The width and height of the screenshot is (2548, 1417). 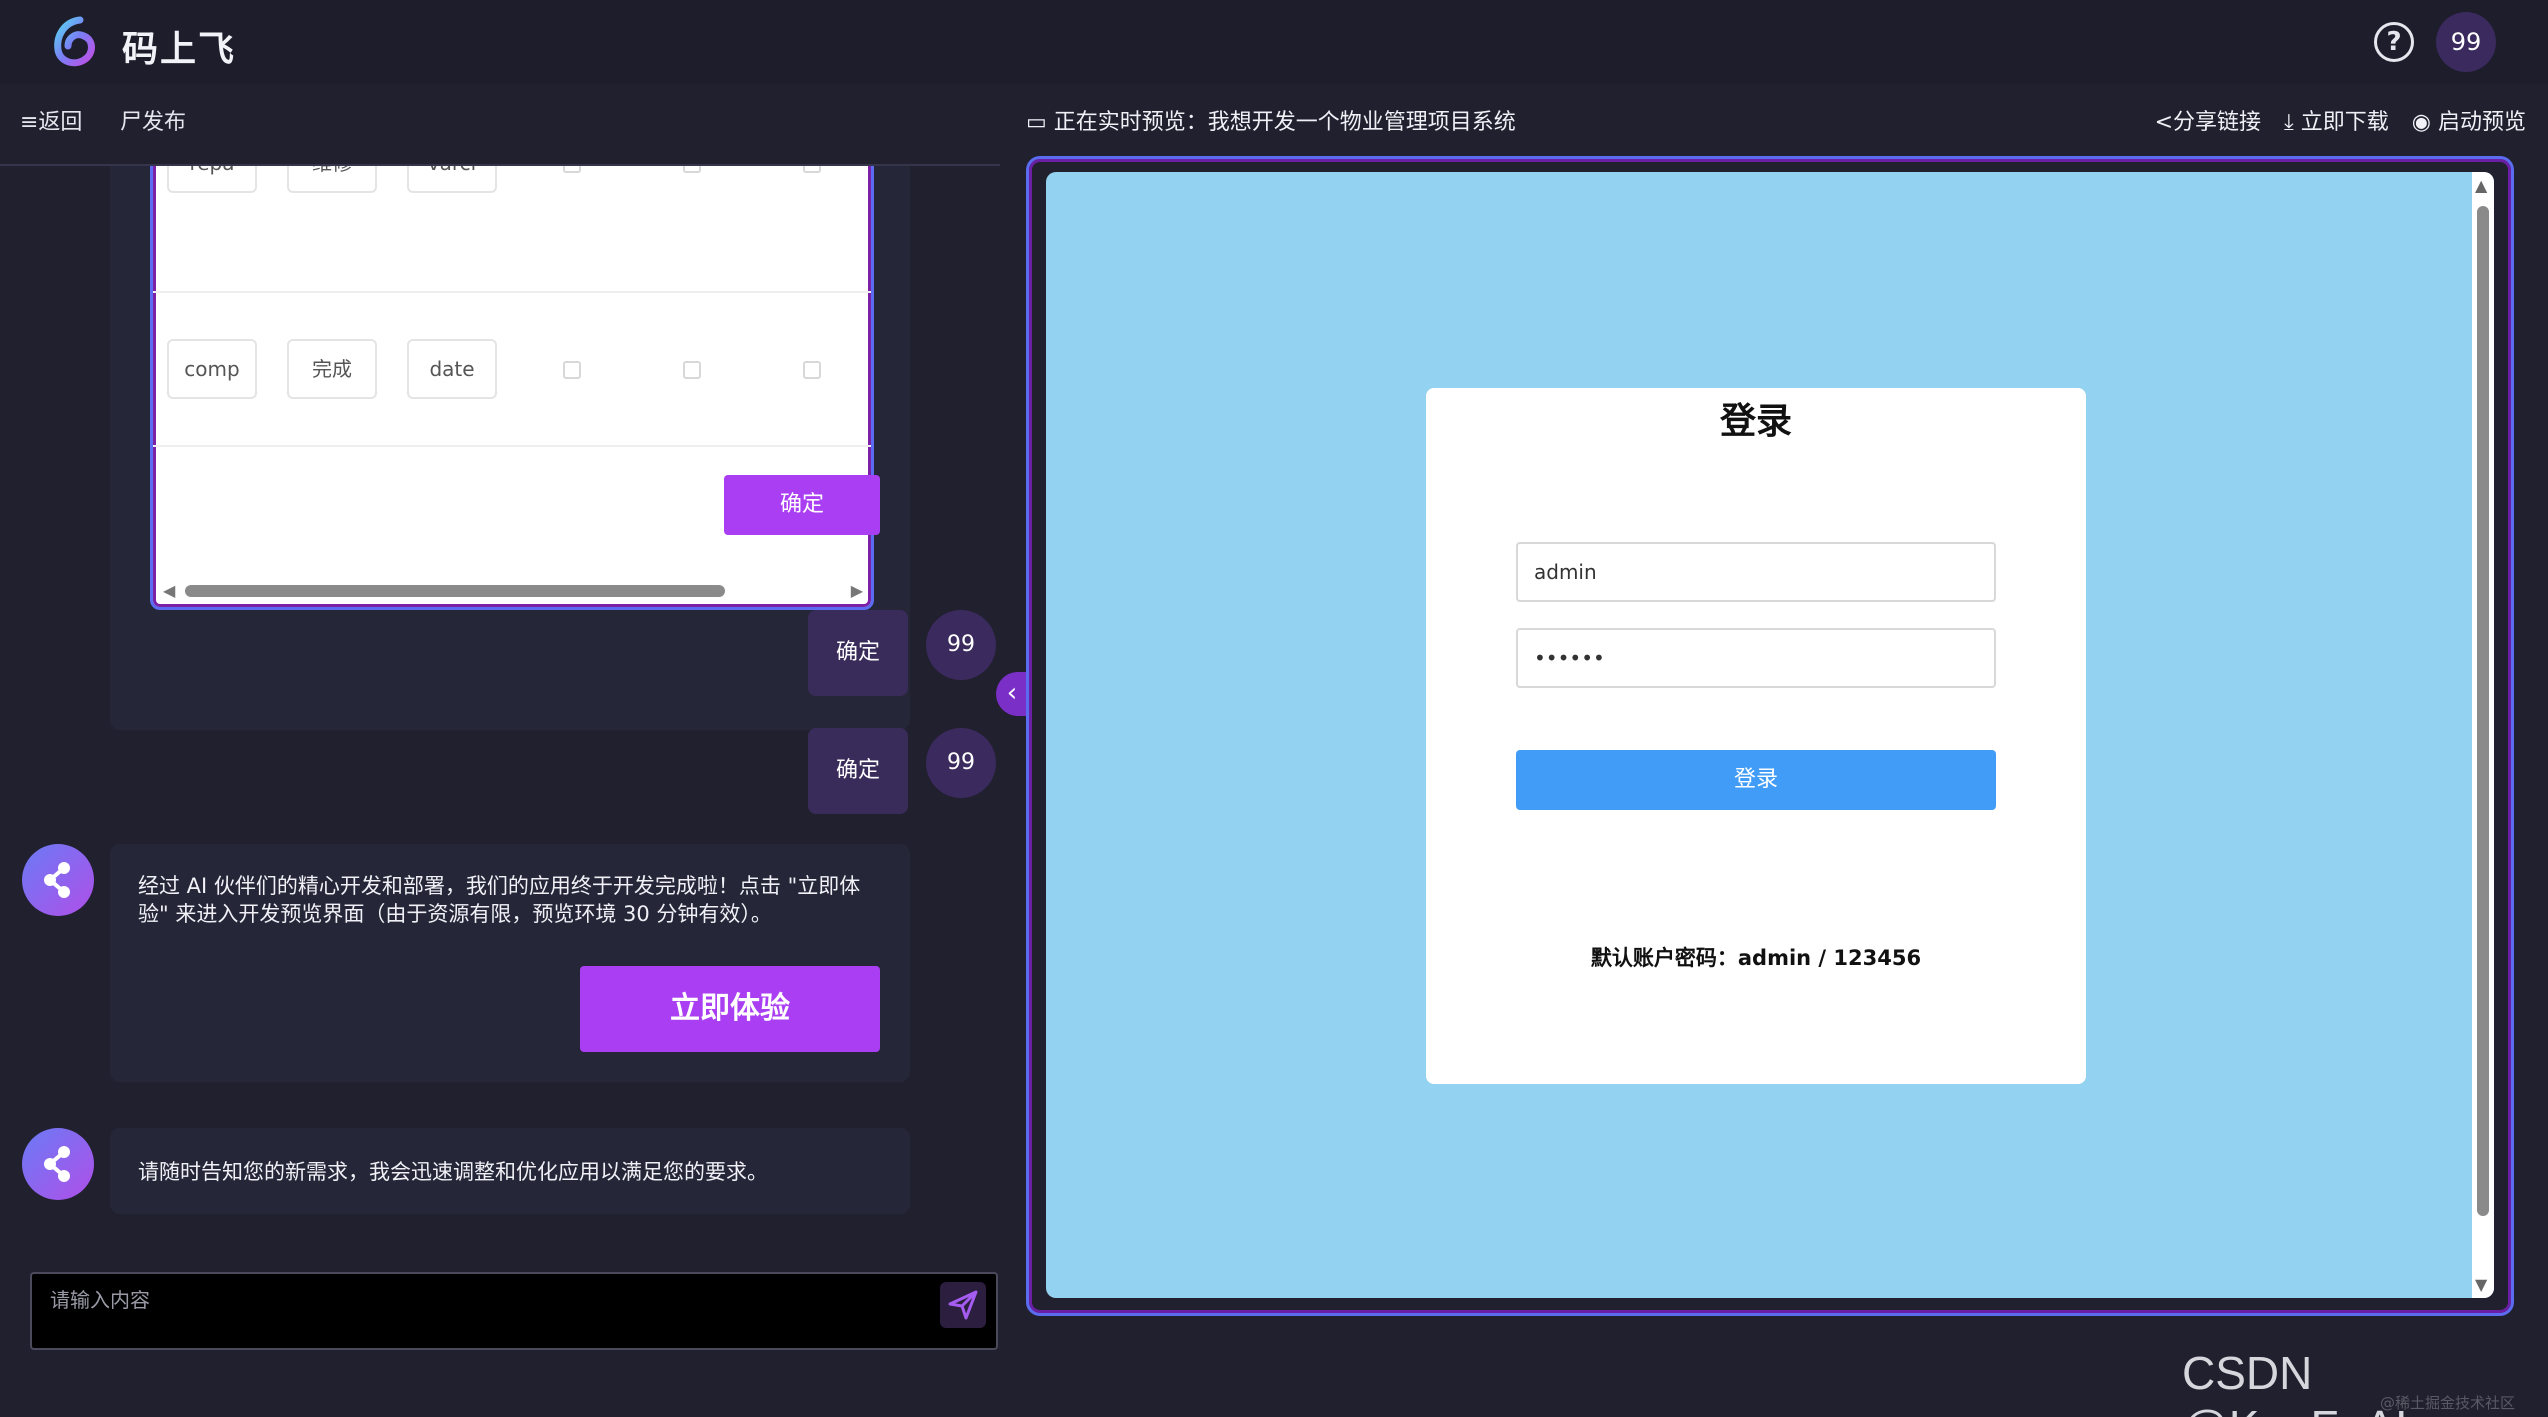 I want to click on preview-vertical-scrollbar: ▲ ▼, so click(x=2483, y=735).